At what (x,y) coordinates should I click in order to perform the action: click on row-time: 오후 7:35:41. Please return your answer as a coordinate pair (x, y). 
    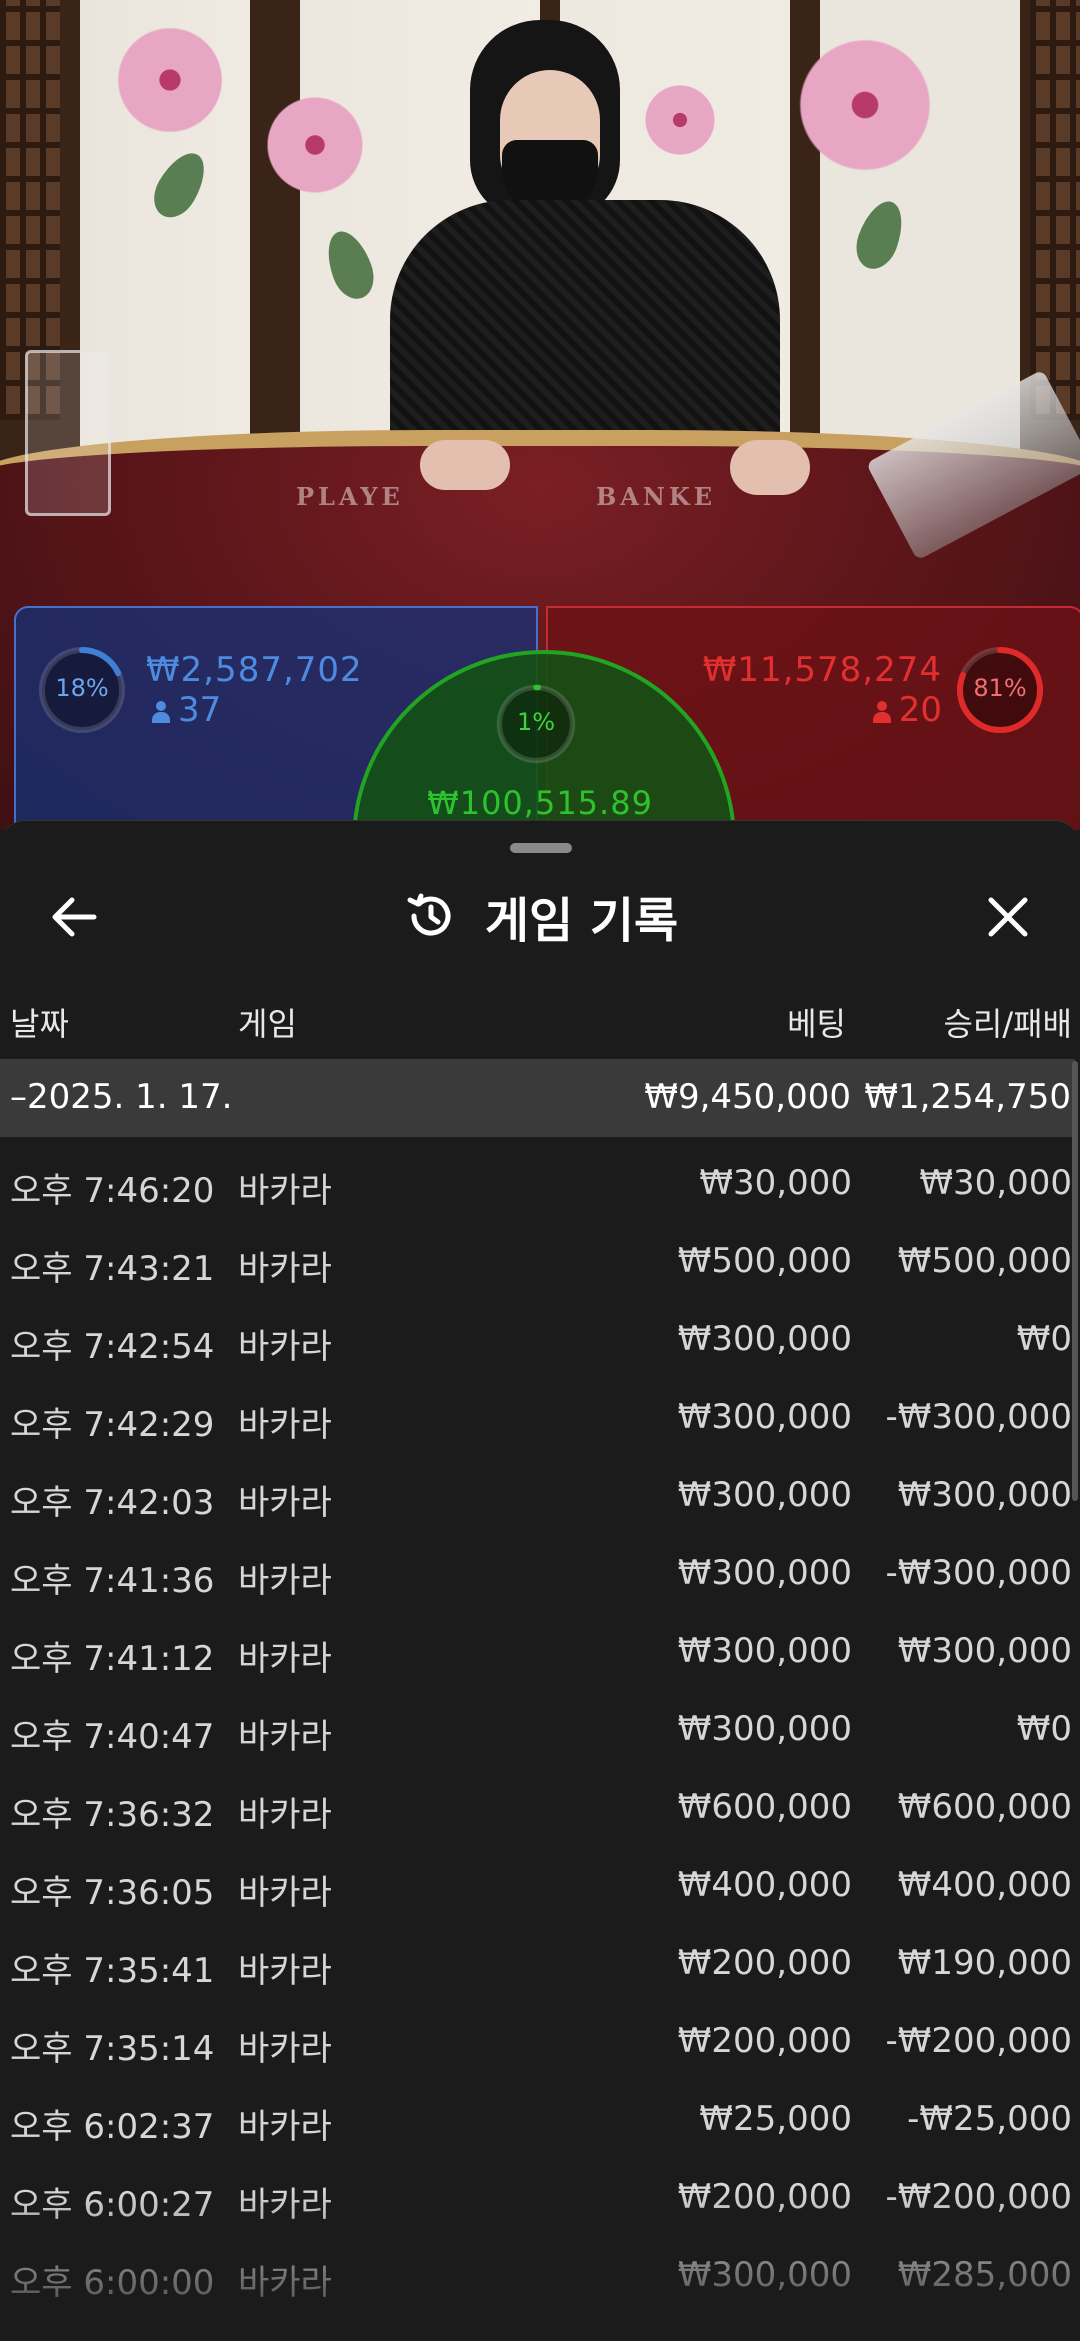
    Looking at the image, I should click on (112, 1971).